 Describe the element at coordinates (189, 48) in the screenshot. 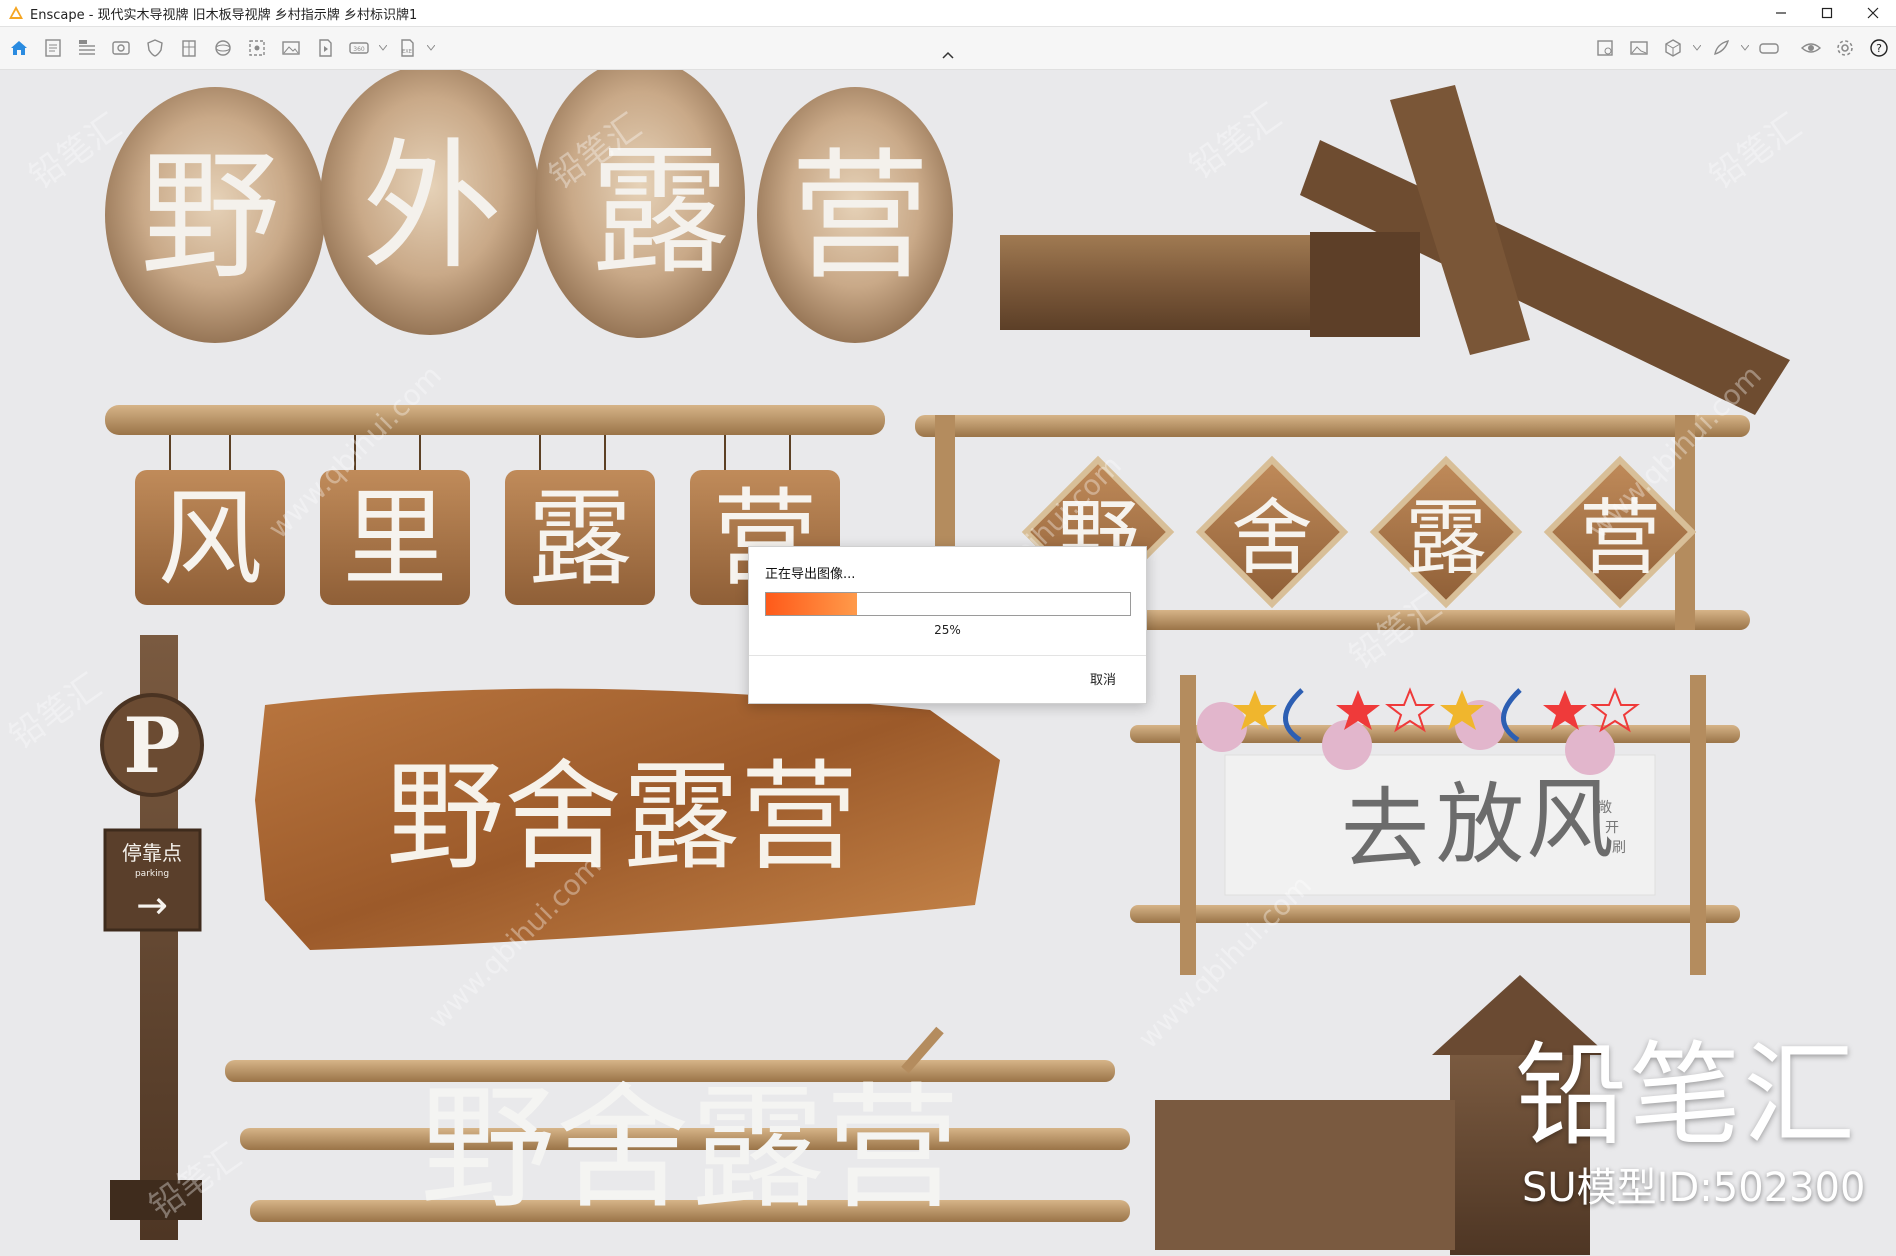

I see `building-button` at that location.